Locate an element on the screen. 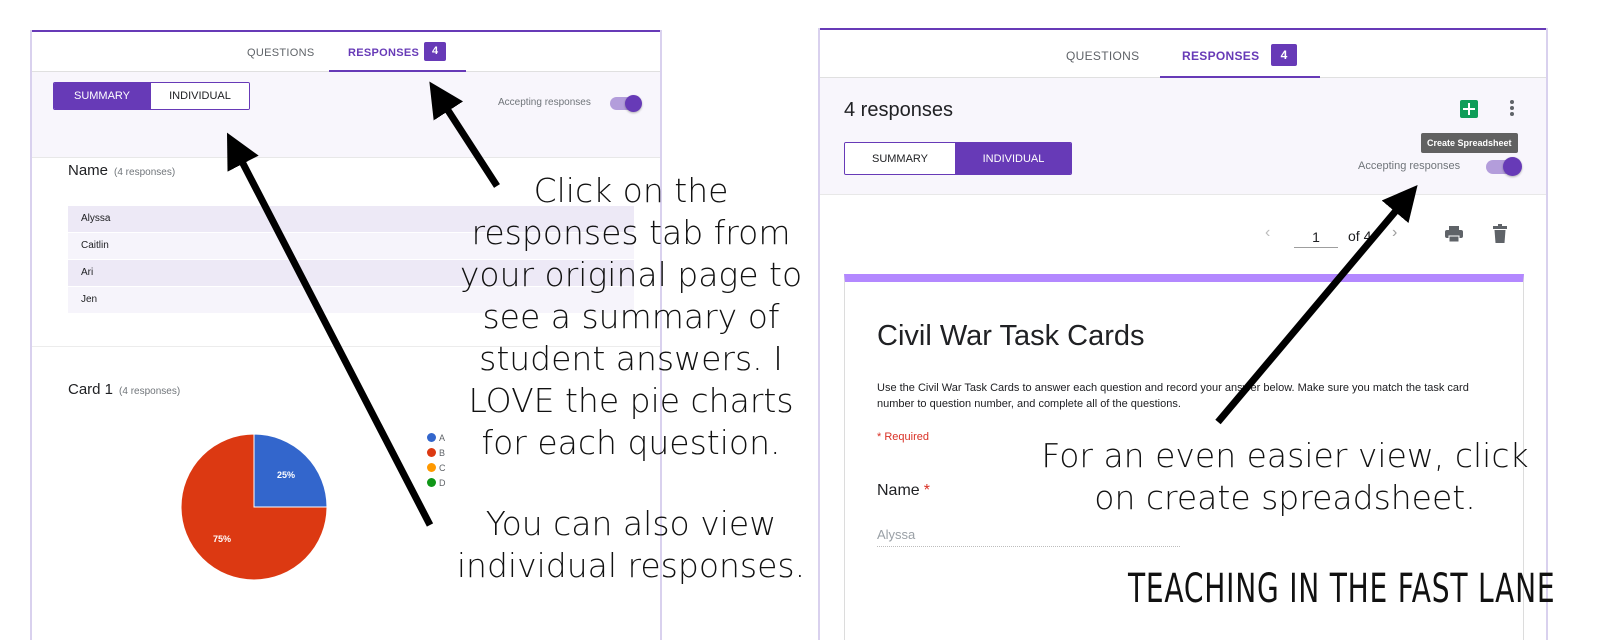 The image size is (1600, 640). required-note: * Required is located at coordinates (903, 437).